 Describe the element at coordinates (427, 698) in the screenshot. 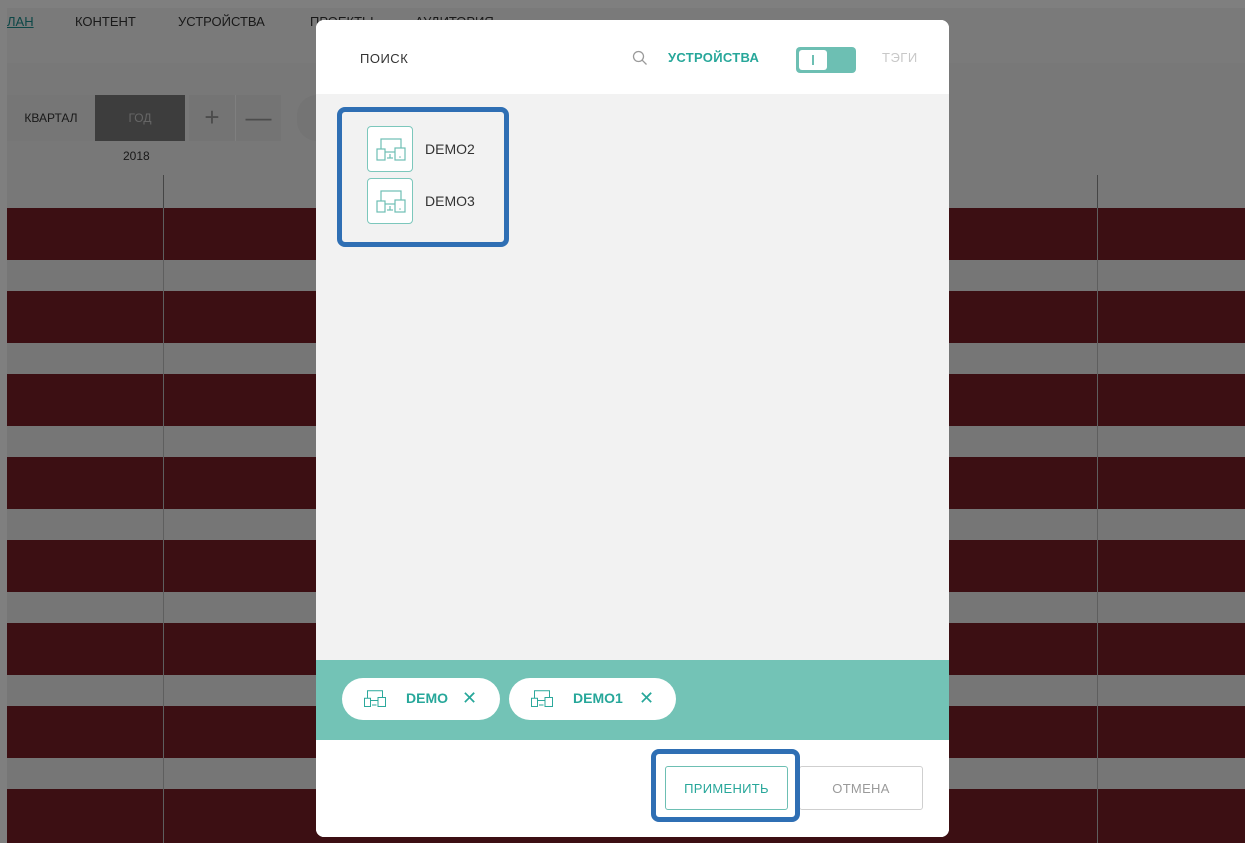

I see `selected-device-label: DEMO` at that location.